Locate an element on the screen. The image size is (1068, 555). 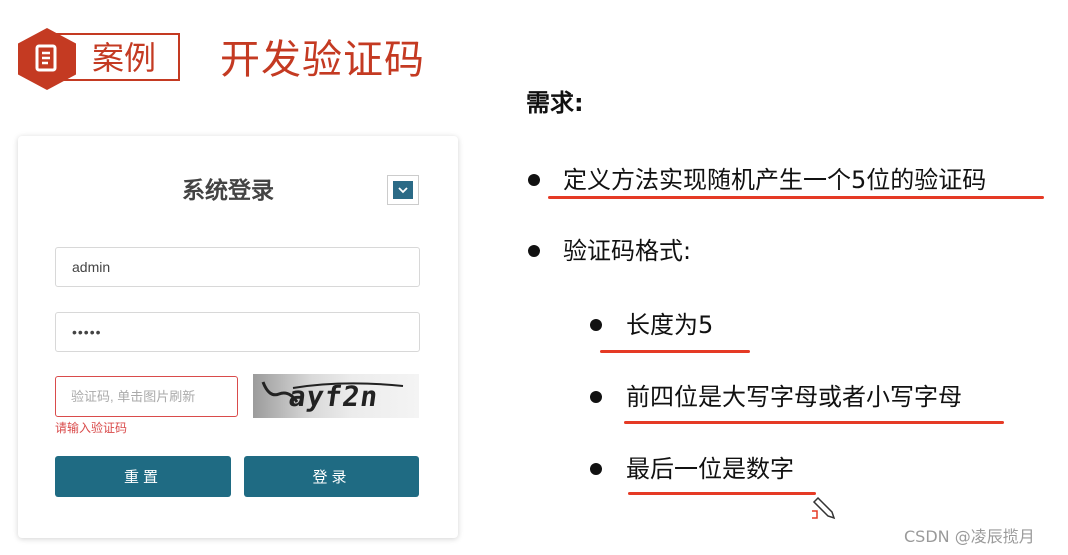
captcha-image: ayf2n is located at coordinates (336, 396).